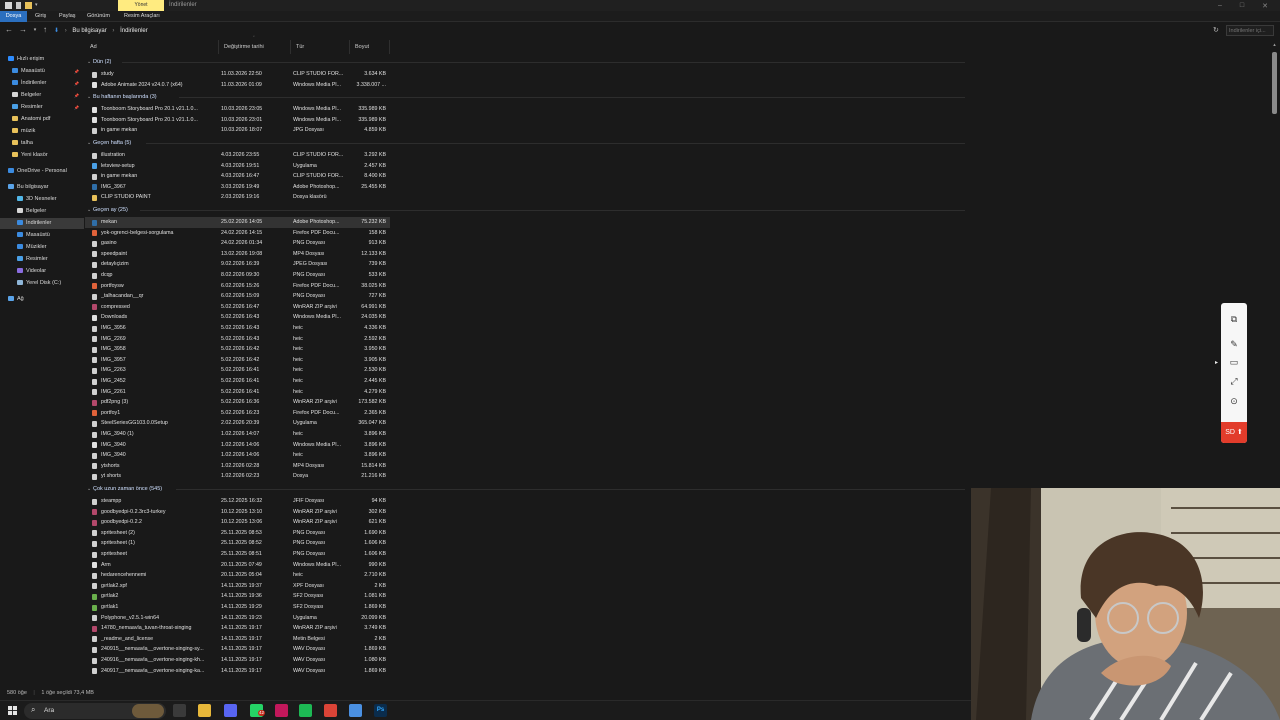 The width and height of the screenshot is (1280, 720). Describe the element at coordinates (1234, 344) in the screenshot. I see `pen-icon: ✎` at that location.